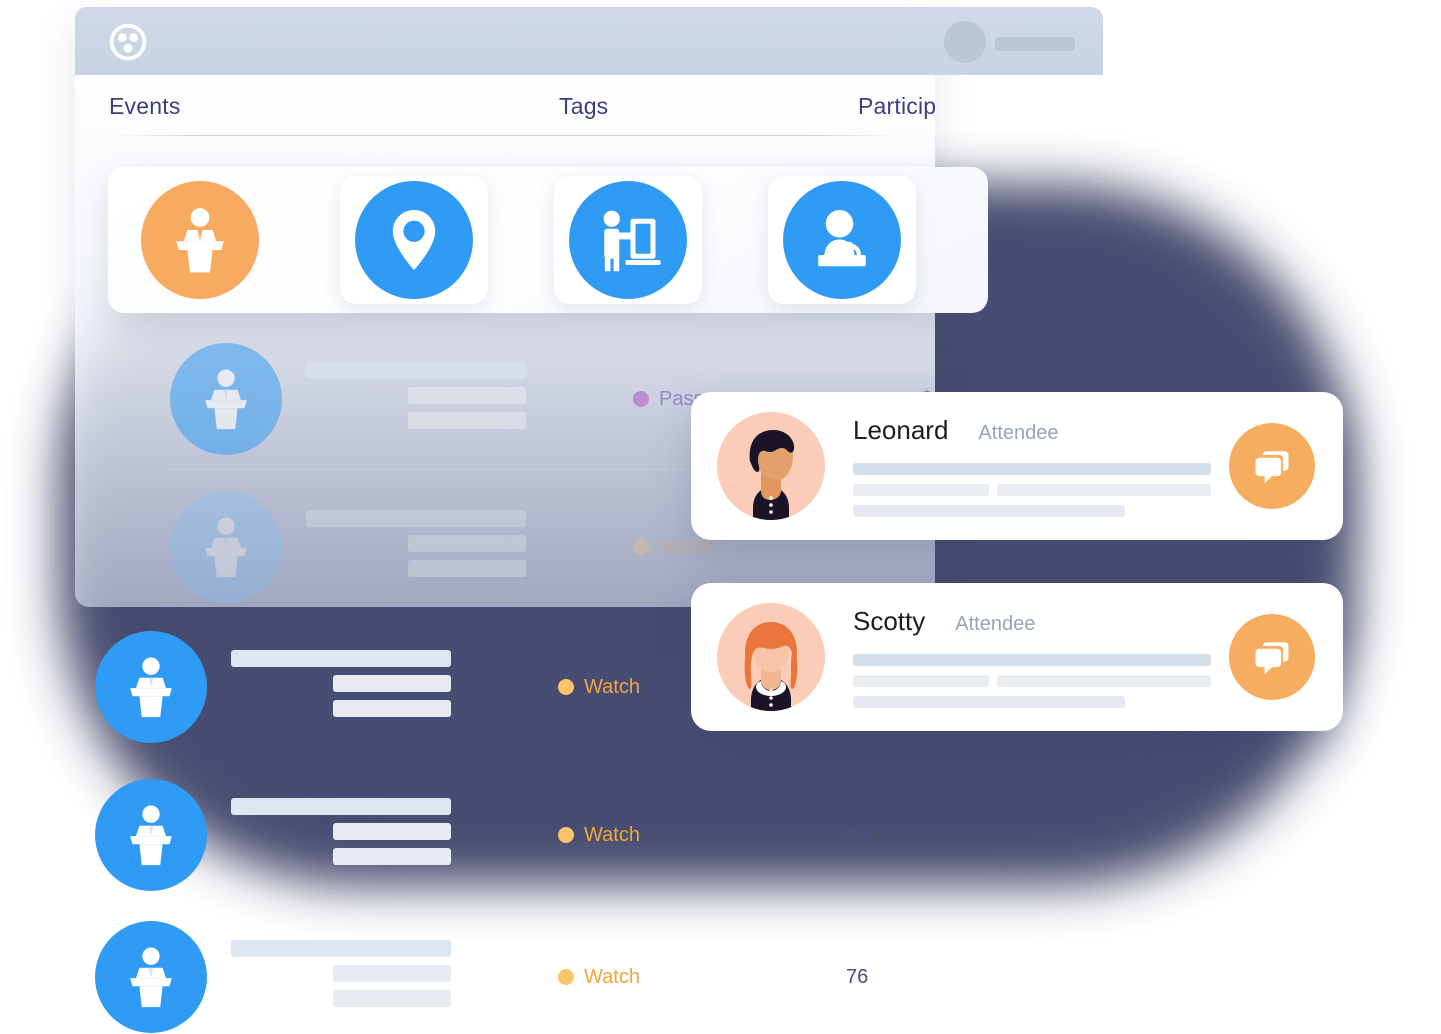  I want to click on location-pin-icon, so click(414, 240).